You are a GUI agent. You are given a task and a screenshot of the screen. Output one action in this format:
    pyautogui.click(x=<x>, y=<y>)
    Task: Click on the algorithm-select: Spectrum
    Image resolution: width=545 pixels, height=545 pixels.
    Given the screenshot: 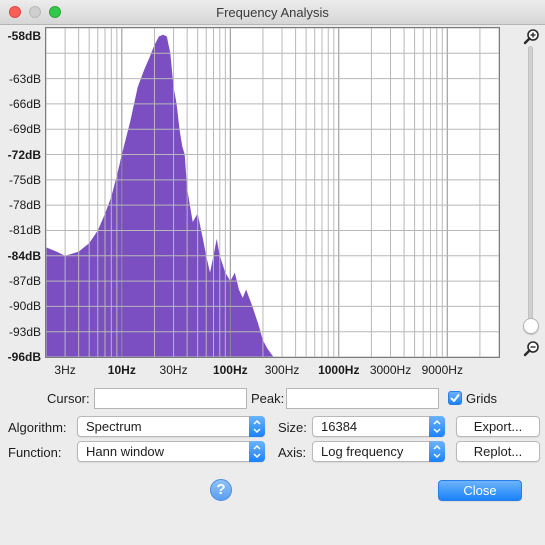 What is the action you would take?
    pyautogui.click(x=171, y=426)
    